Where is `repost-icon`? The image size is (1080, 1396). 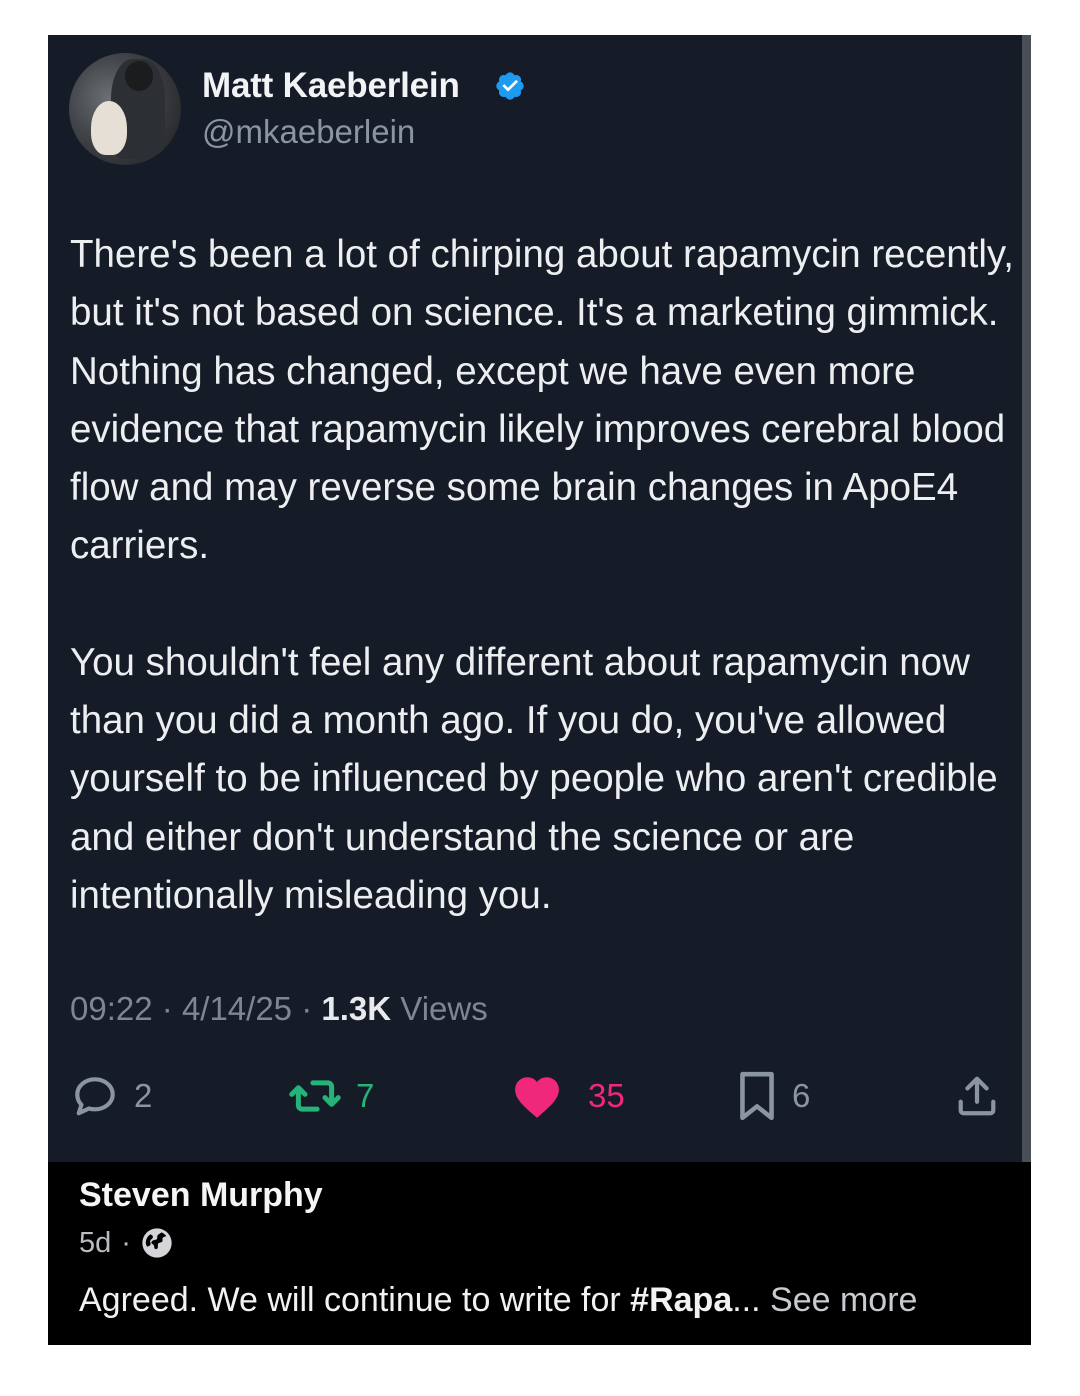 repost-icon is located at coordinates (315, 1096).